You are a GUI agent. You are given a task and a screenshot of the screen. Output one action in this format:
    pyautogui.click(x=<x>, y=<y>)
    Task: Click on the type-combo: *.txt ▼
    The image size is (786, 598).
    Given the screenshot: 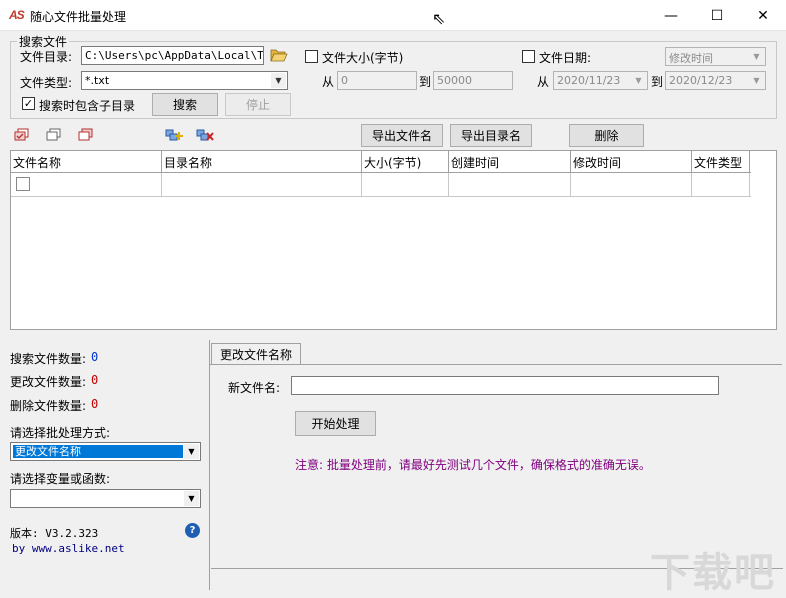 What is the action you would take?
    pyautogui.click(x=184, y=80)
    